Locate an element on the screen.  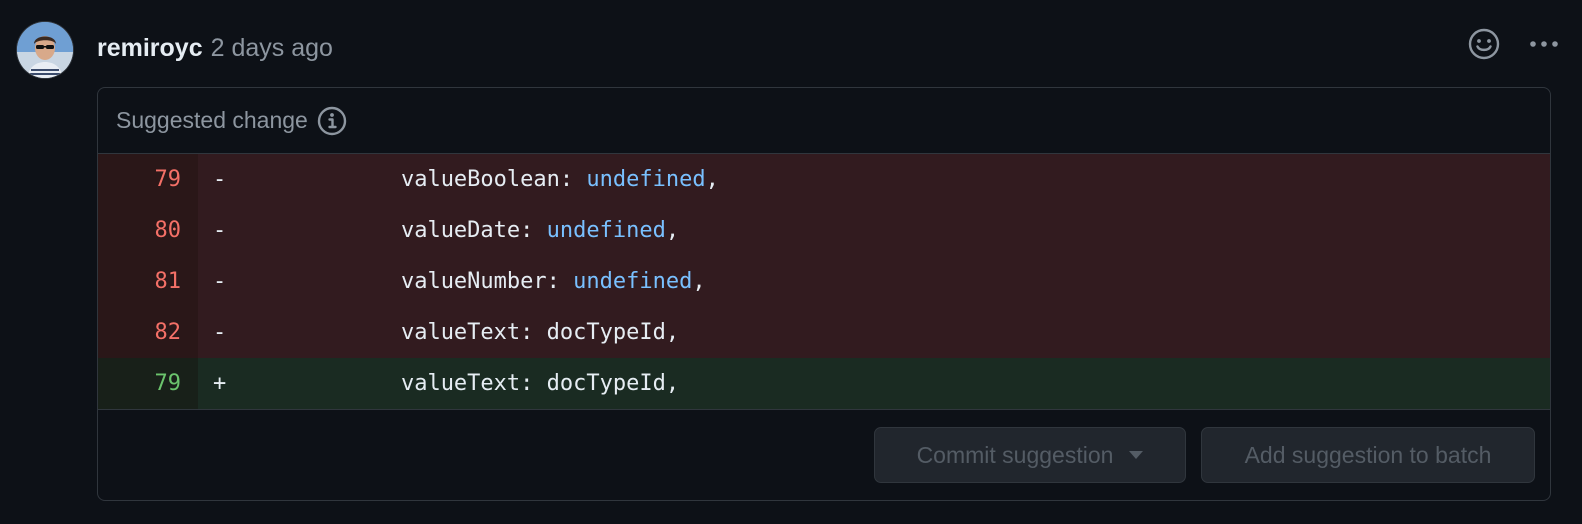
diff-line-deletion: 81- valueNumber: undefined, is located at coordinates (824, 281).